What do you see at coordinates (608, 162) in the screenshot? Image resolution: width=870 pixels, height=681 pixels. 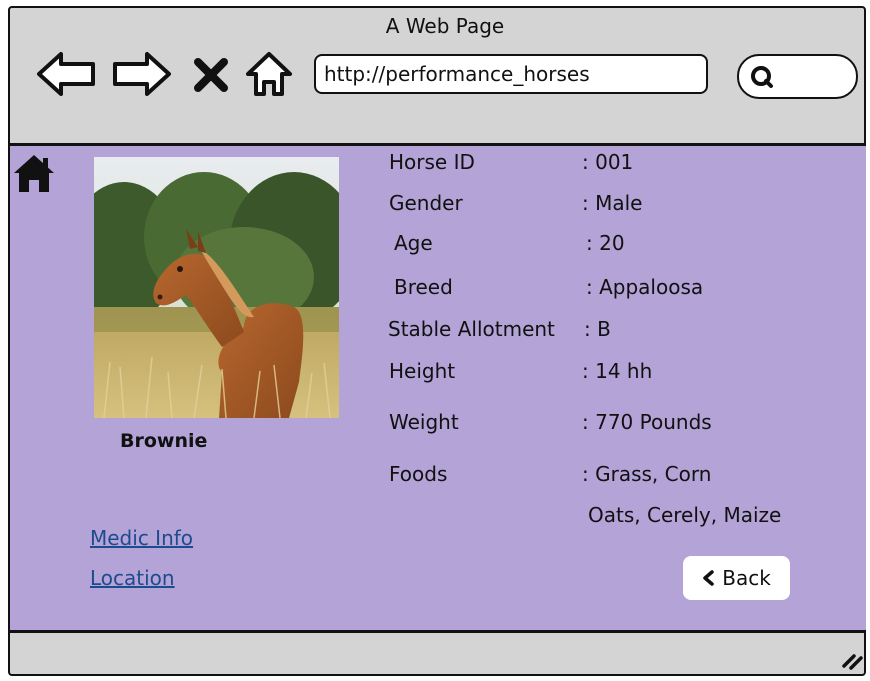 I see `horse-id-value: : 001` at bounding box center [608, 162].